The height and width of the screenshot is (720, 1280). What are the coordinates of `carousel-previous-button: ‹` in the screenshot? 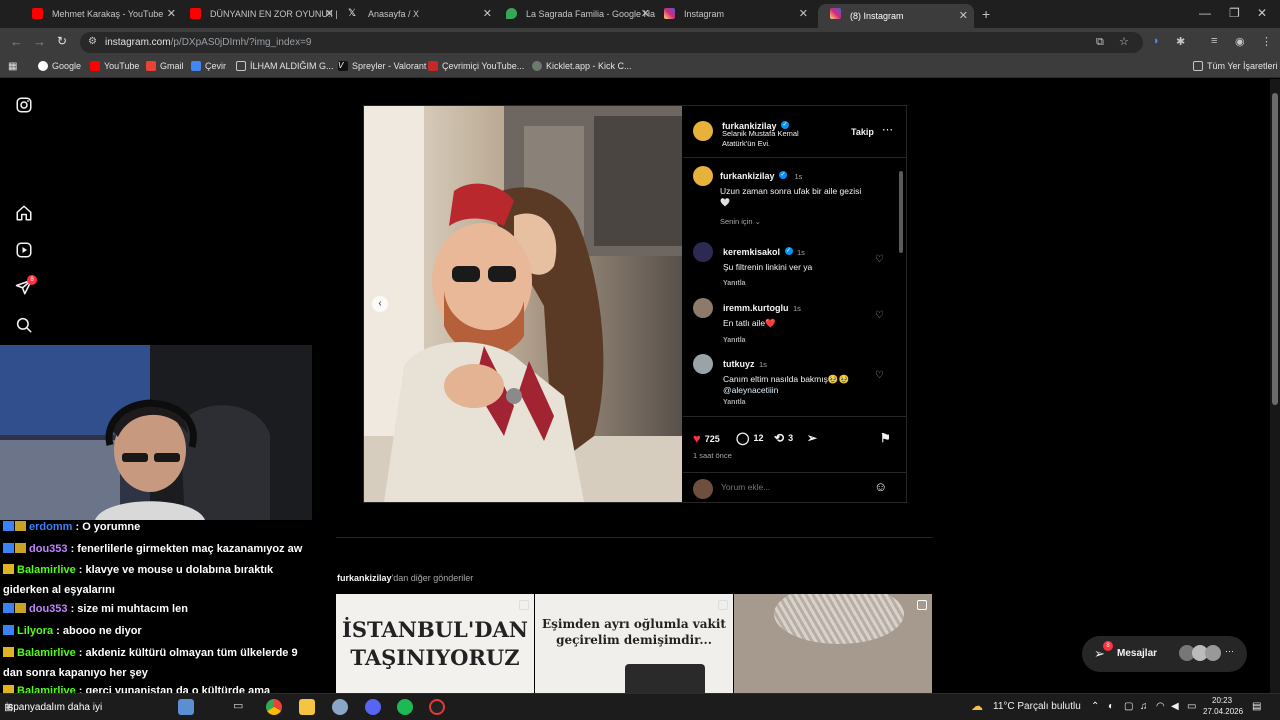 It's located at (380, 304).